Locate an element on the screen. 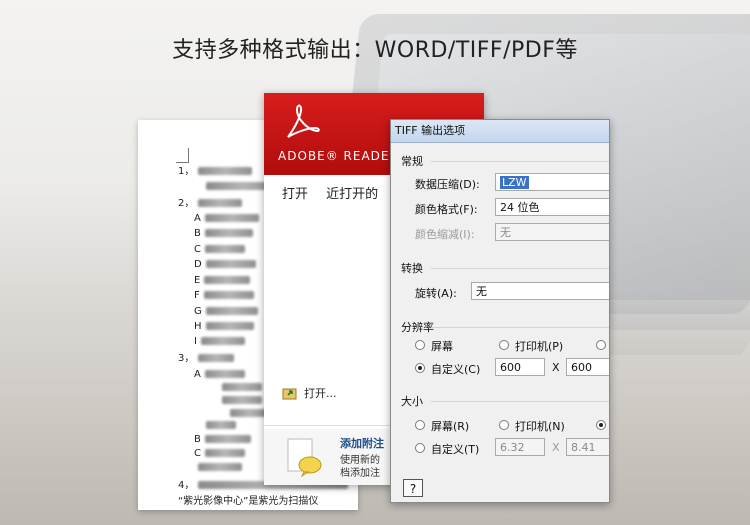 The width and height of the screenshot is (750, 525). line-marker: H is located at coordinates (198, 326).